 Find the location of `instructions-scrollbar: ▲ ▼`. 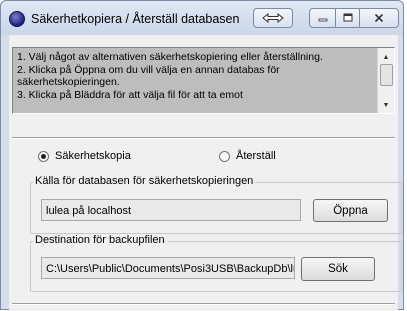

instructions-scrollbar: ▲ ▼ is located at coordinates (385, 80).